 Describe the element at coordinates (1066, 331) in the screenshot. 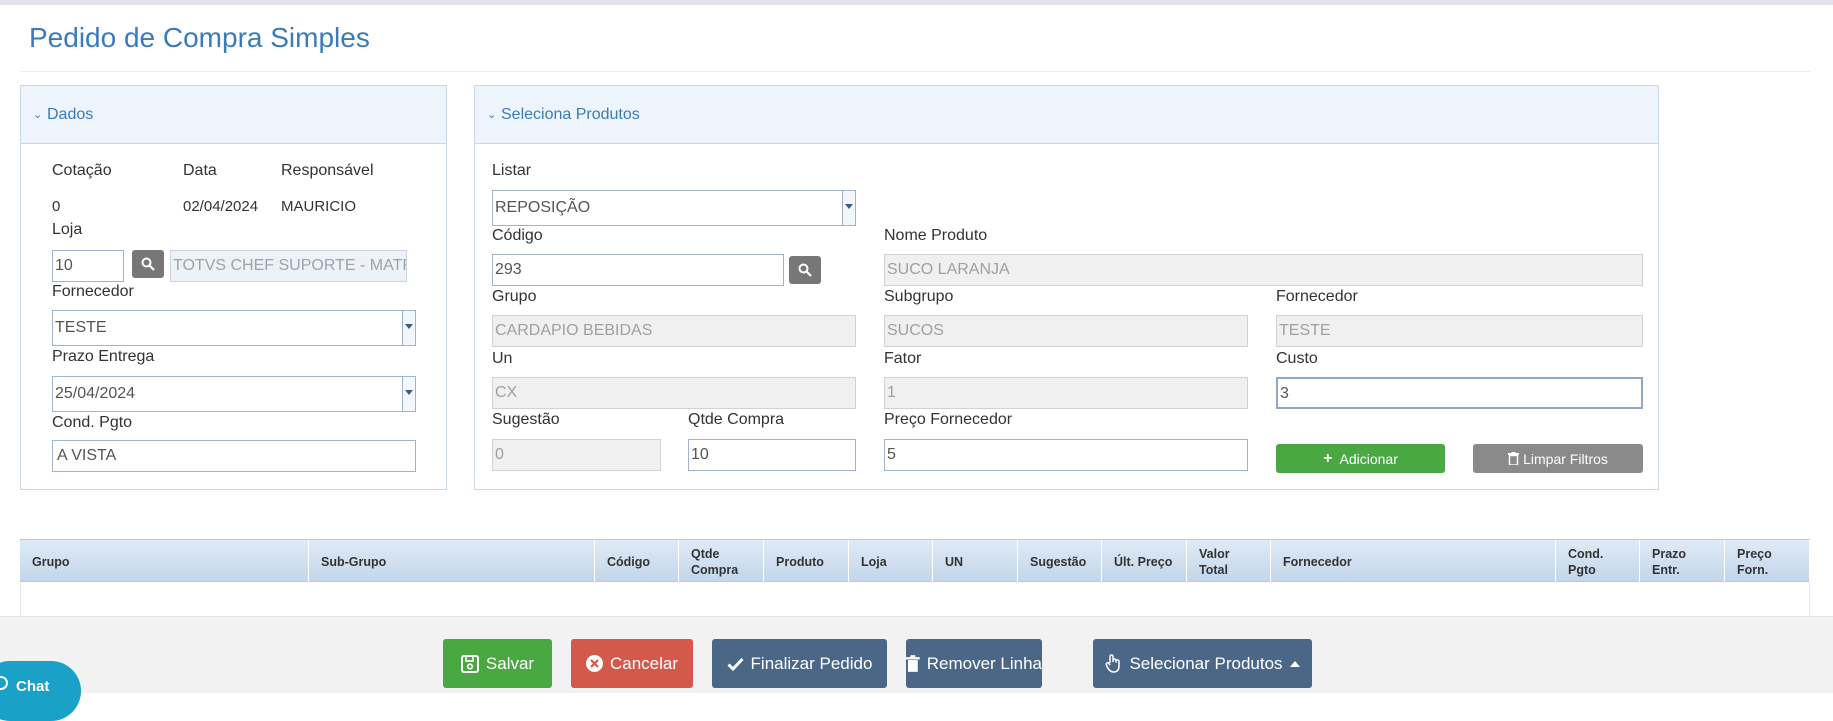

I see `subgrupo-field: SUCOS` at that location.